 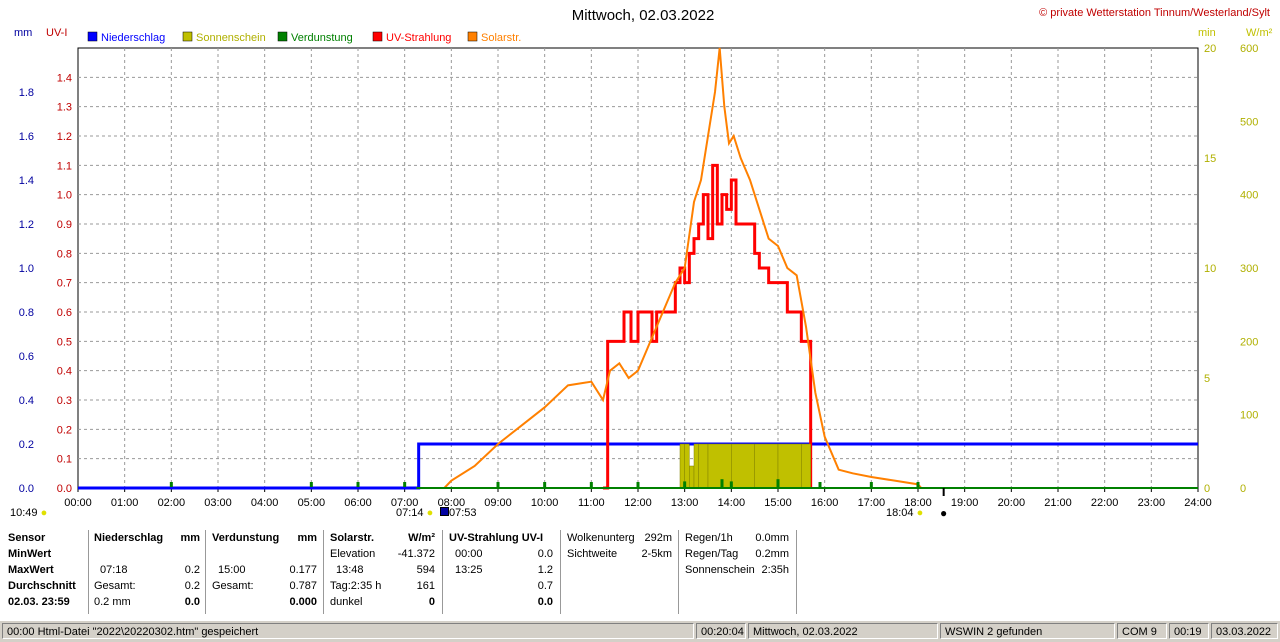 What do you see at coordinates (431, 602) in the screenshot?
I see `solar-total: 0` at bounding box center [431, 602].